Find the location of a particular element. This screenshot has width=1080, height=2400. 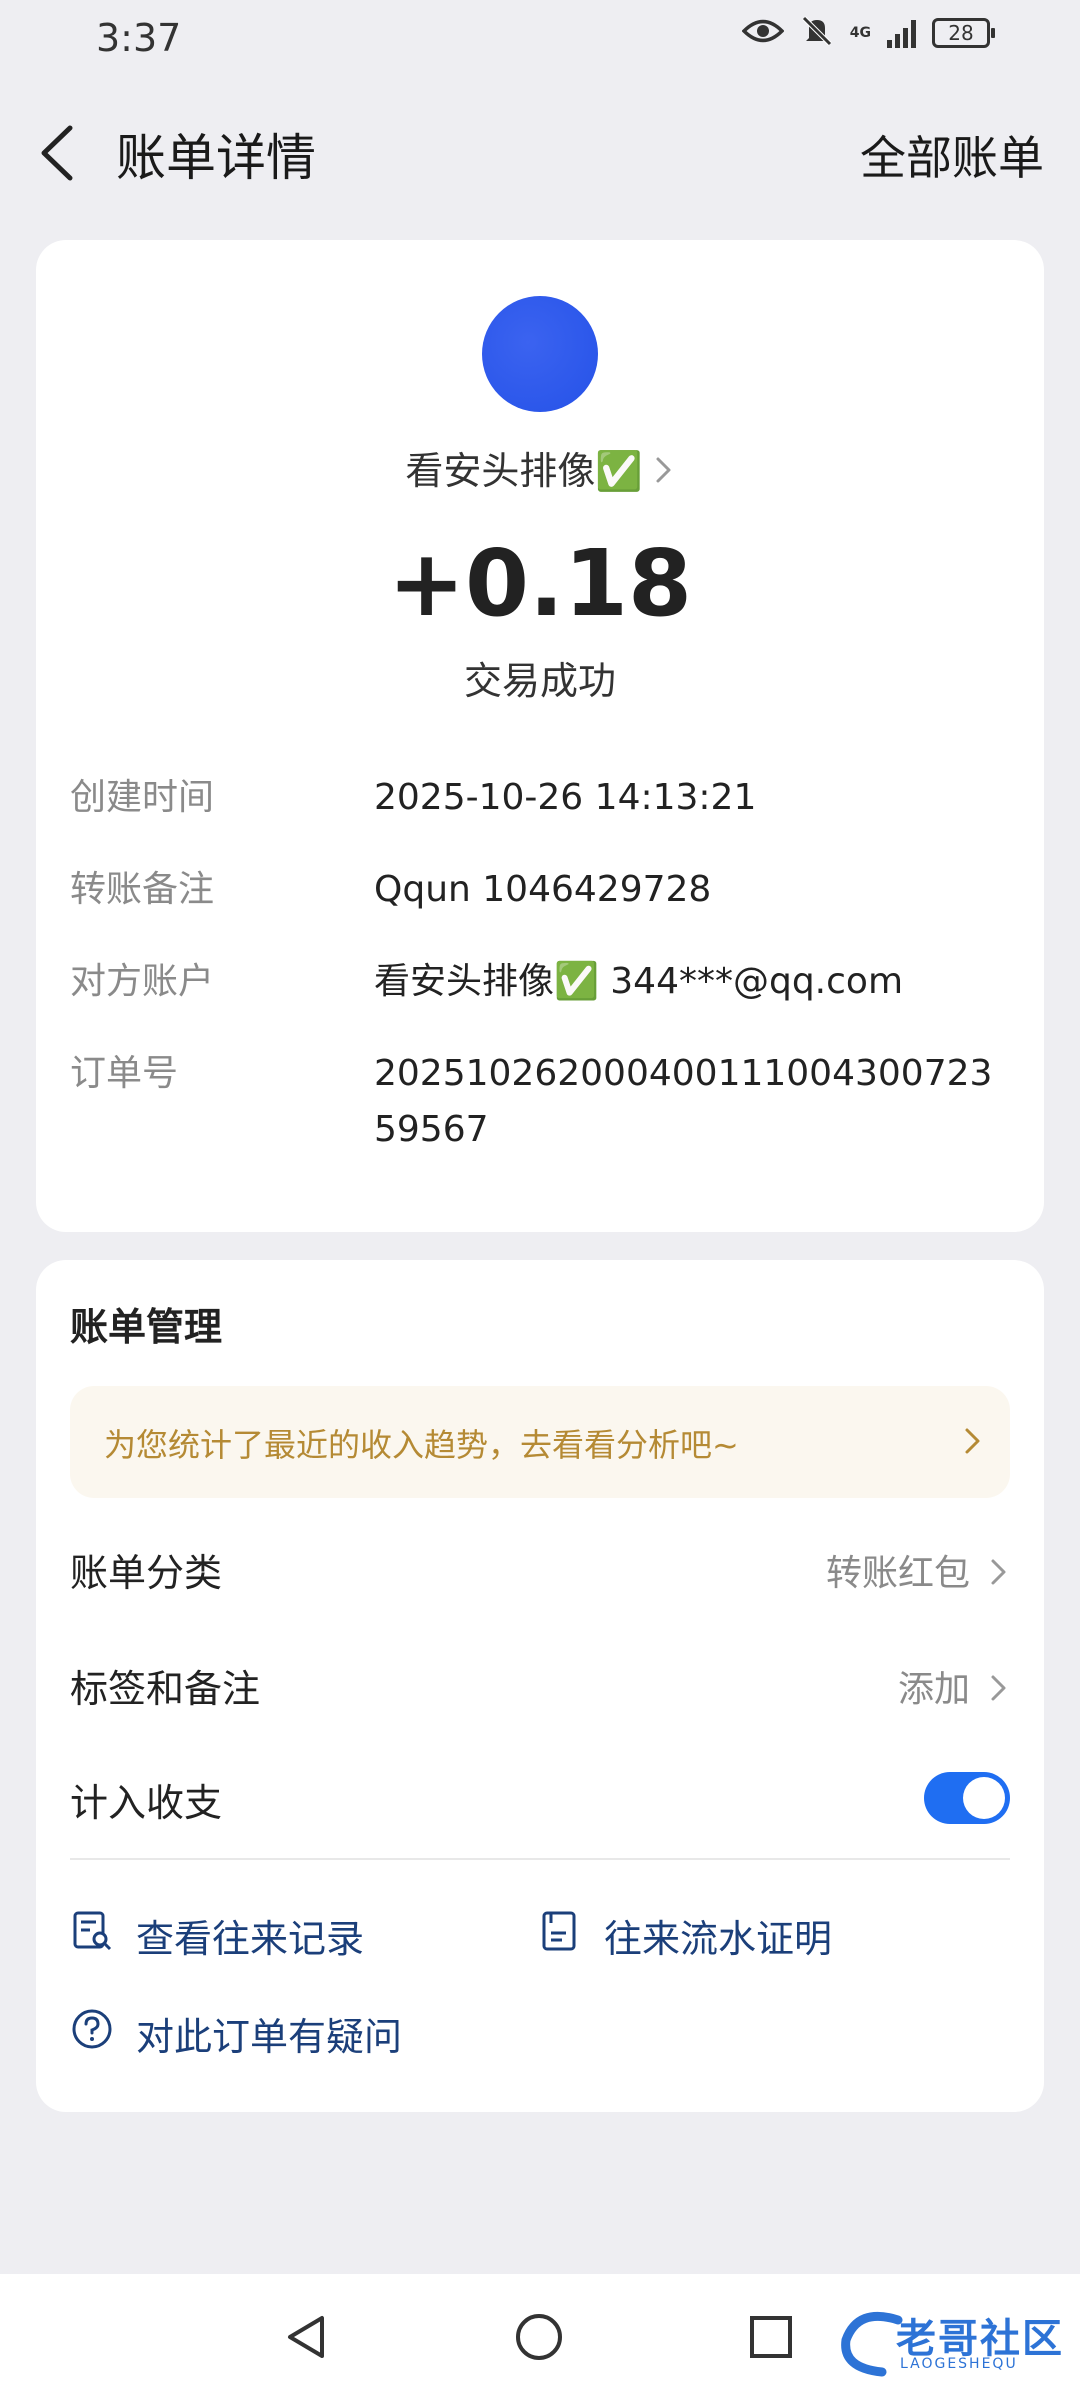

payee-name: 看安头排像✅ is located at coordinates (524, 471).